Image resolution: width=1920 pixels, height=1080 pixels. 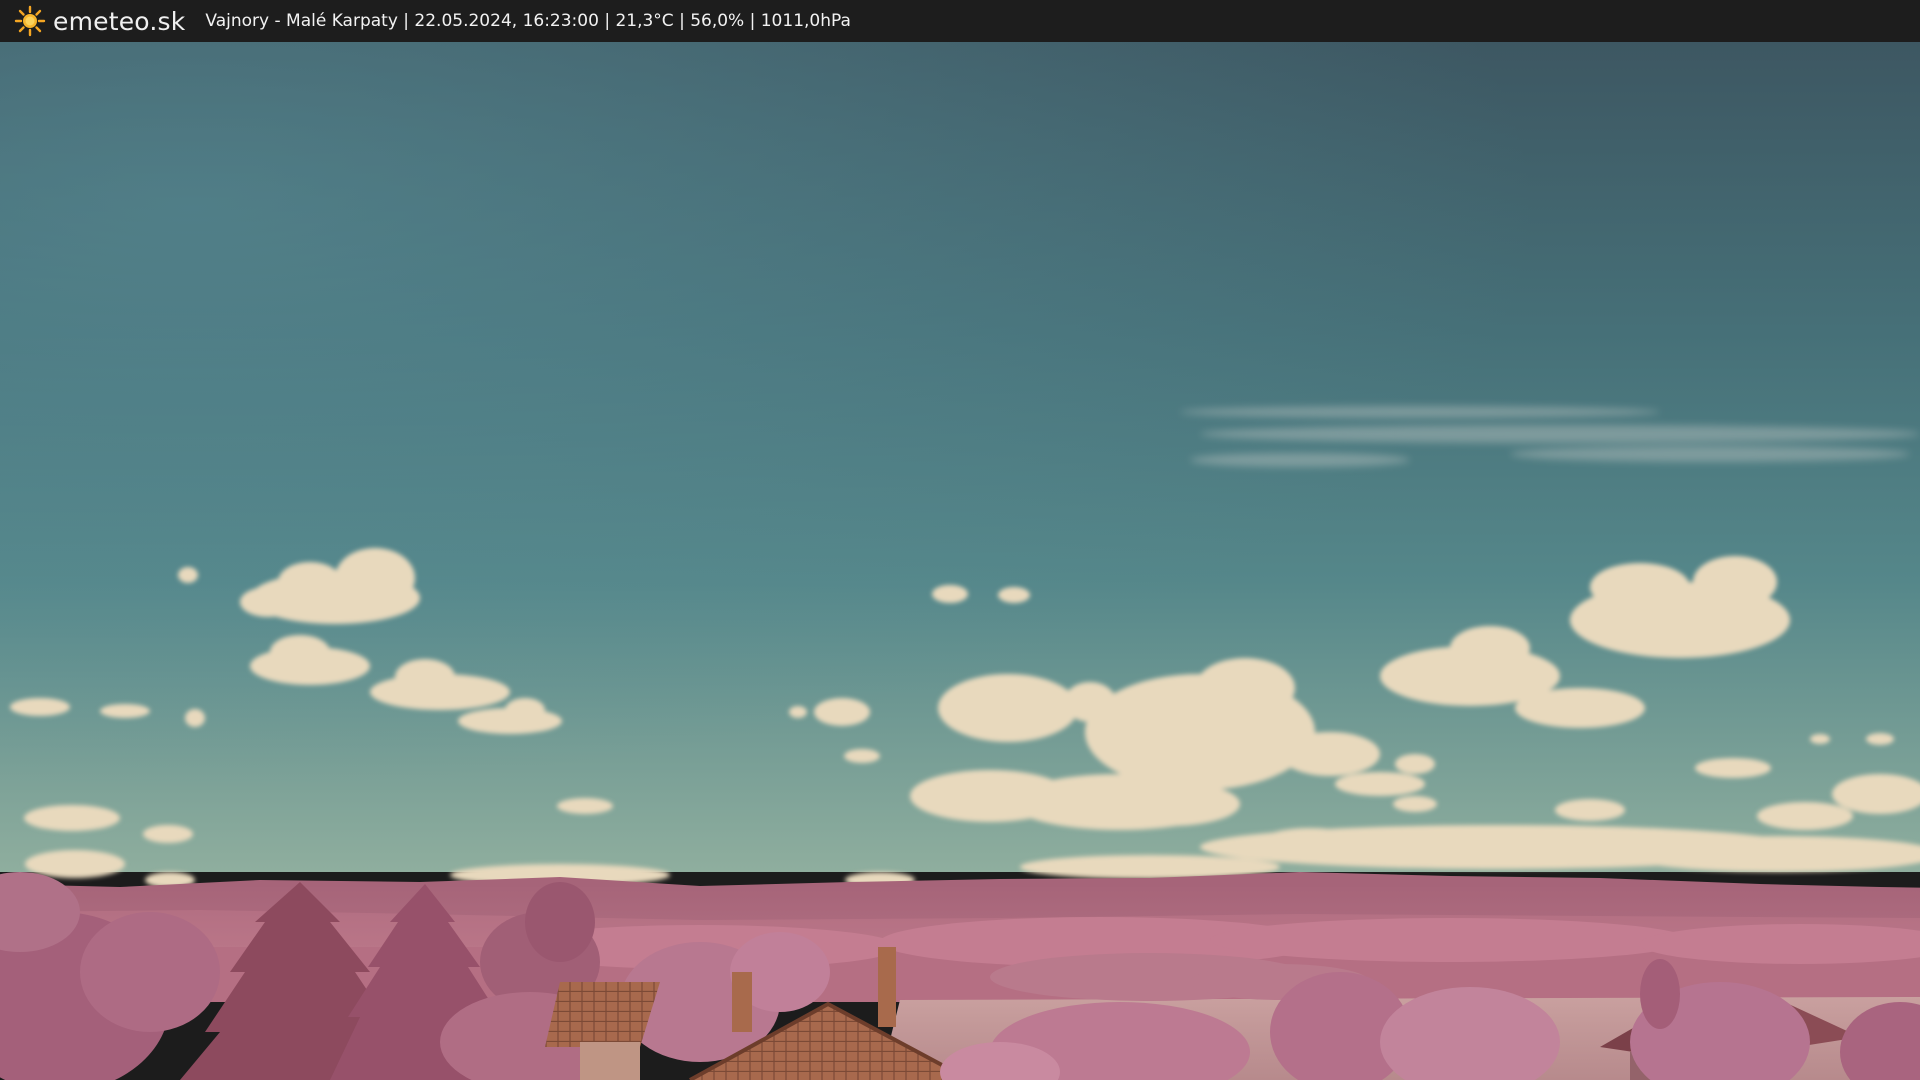 I want to click on brand-name: emeteo.sk, so click(x=119, y=21).